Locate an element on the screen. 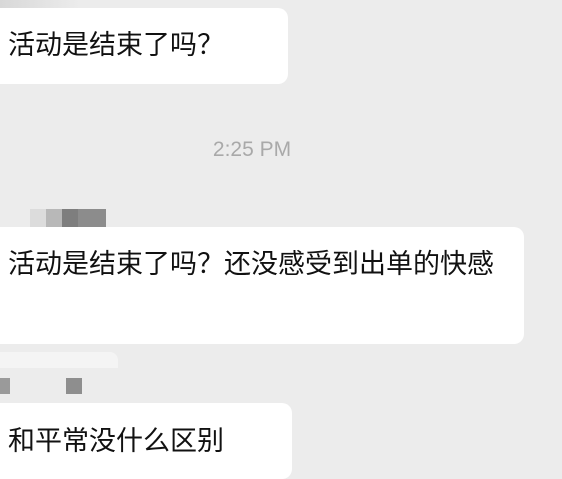  message-text: 活动是结束了吗？ is located at coordinates (116, 45).